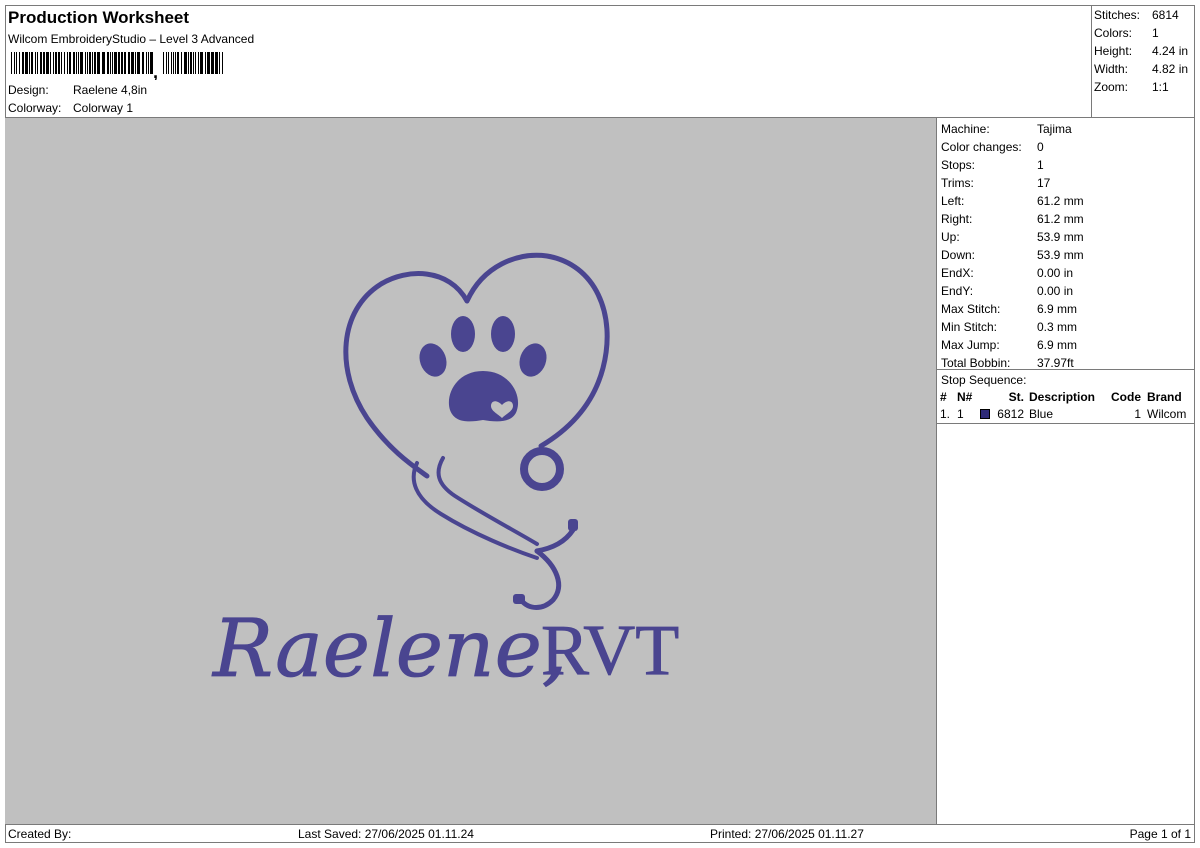  I want to click on design-row: Design: Raelene 4,8in, so click(77, 90).